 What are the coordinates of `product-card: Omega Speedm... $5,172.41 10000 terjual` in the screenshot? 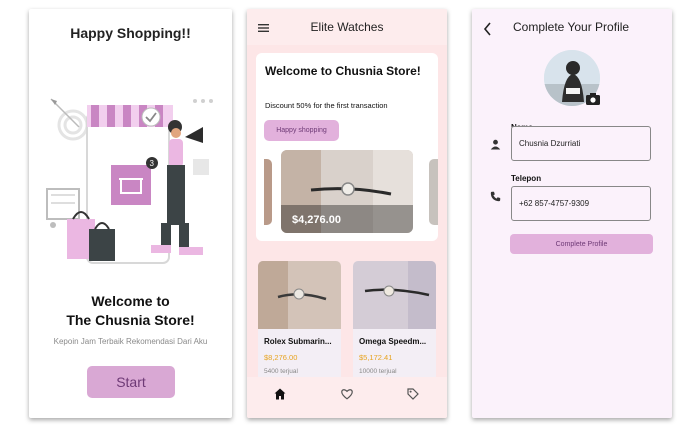 It's located at (394, 326).